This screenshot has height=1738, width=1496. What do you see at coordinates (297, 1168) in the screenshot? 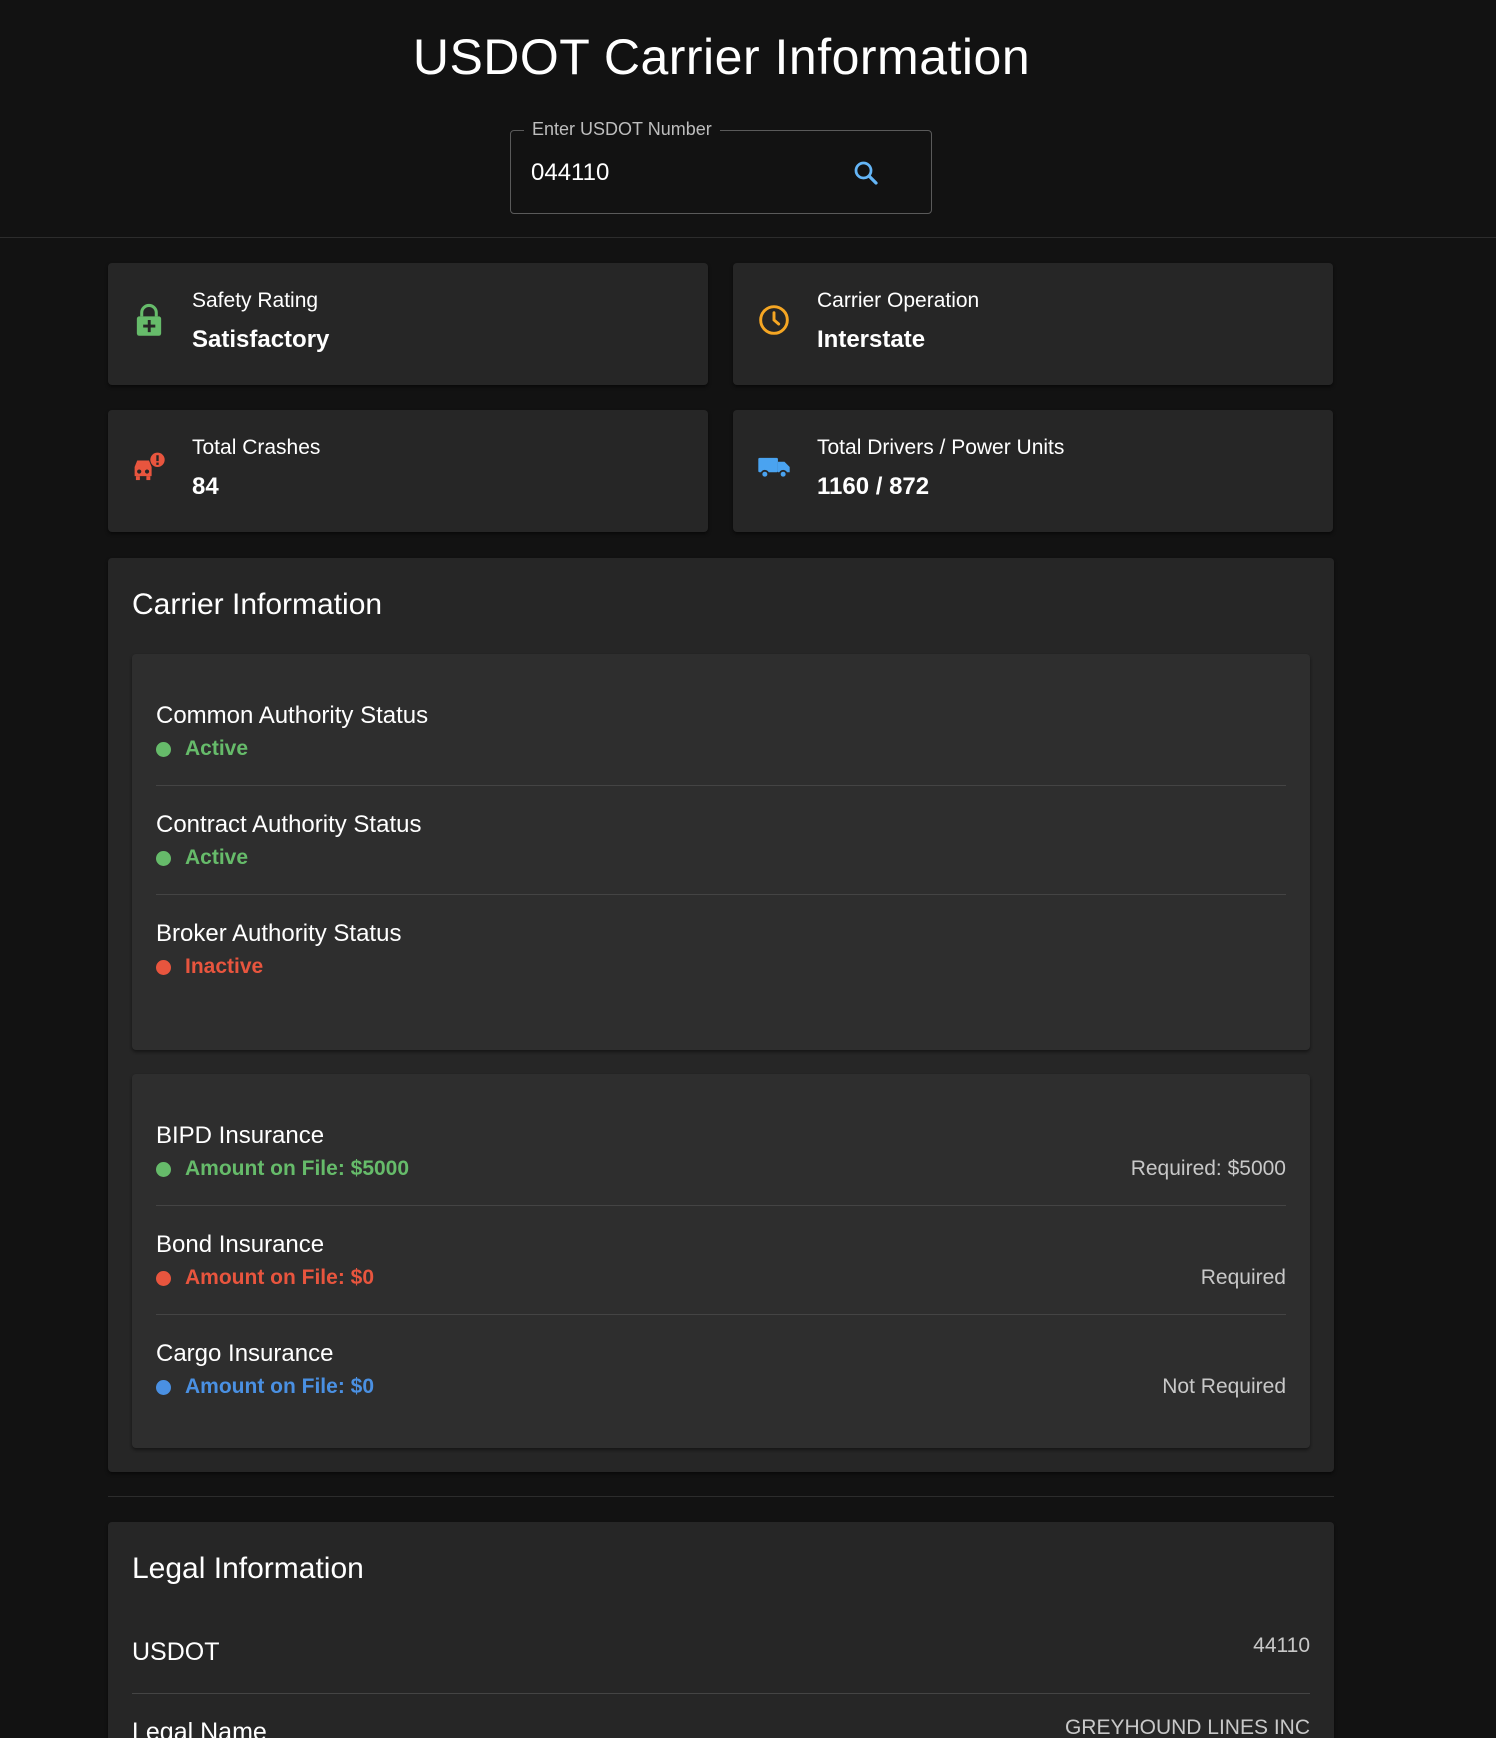
I see `status-text: Amount on File: $5000` at bounding box center [297, 1168].